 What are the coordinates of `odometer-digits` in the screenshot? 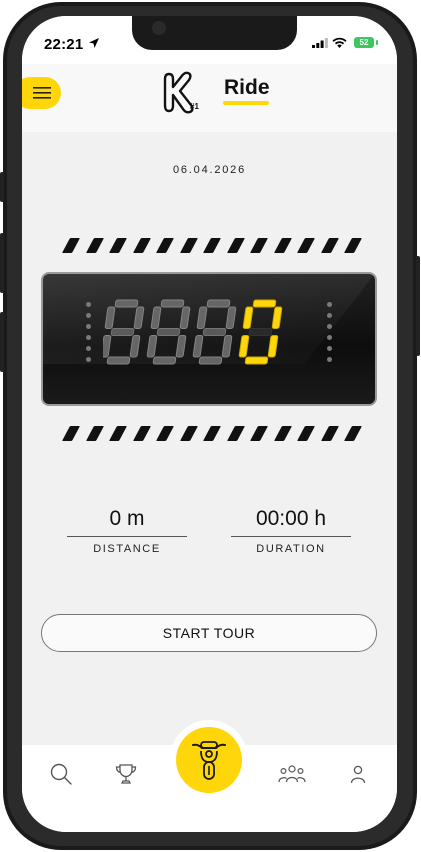 It's located at (193, 332).